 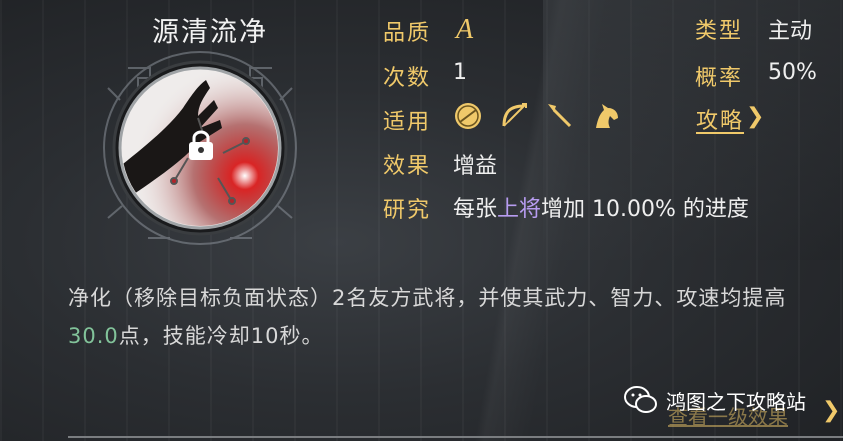 What do you see at coordinates (475, 166) in the screenshot?
I see `effect-value: 增益` at bounding box center [475, 166].